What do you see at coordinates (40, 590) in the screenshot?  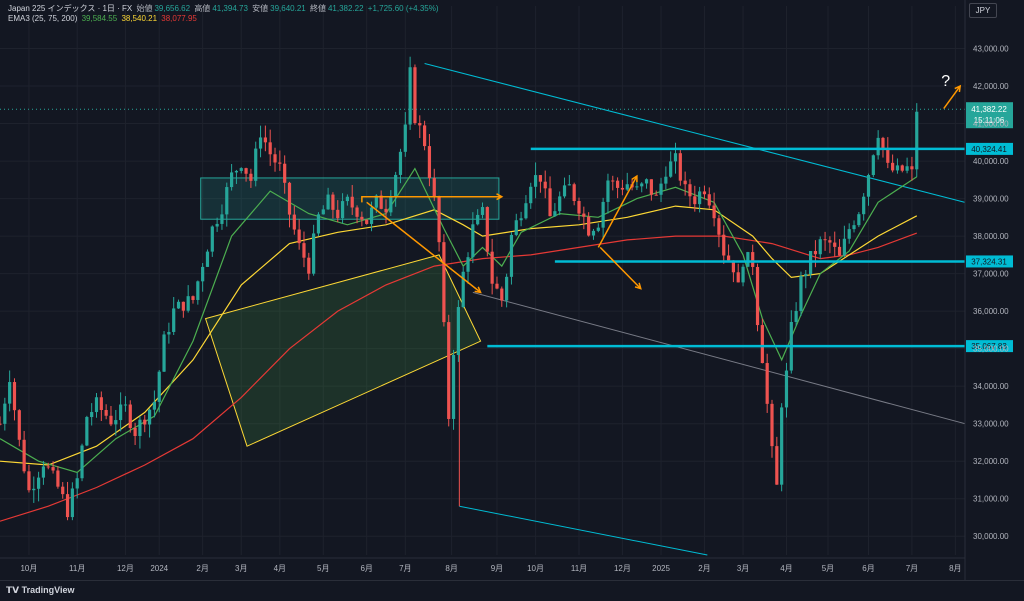 I see `tradingview-logo: 𝗧𝗩 TradingView` at bounding box center [40, 590].